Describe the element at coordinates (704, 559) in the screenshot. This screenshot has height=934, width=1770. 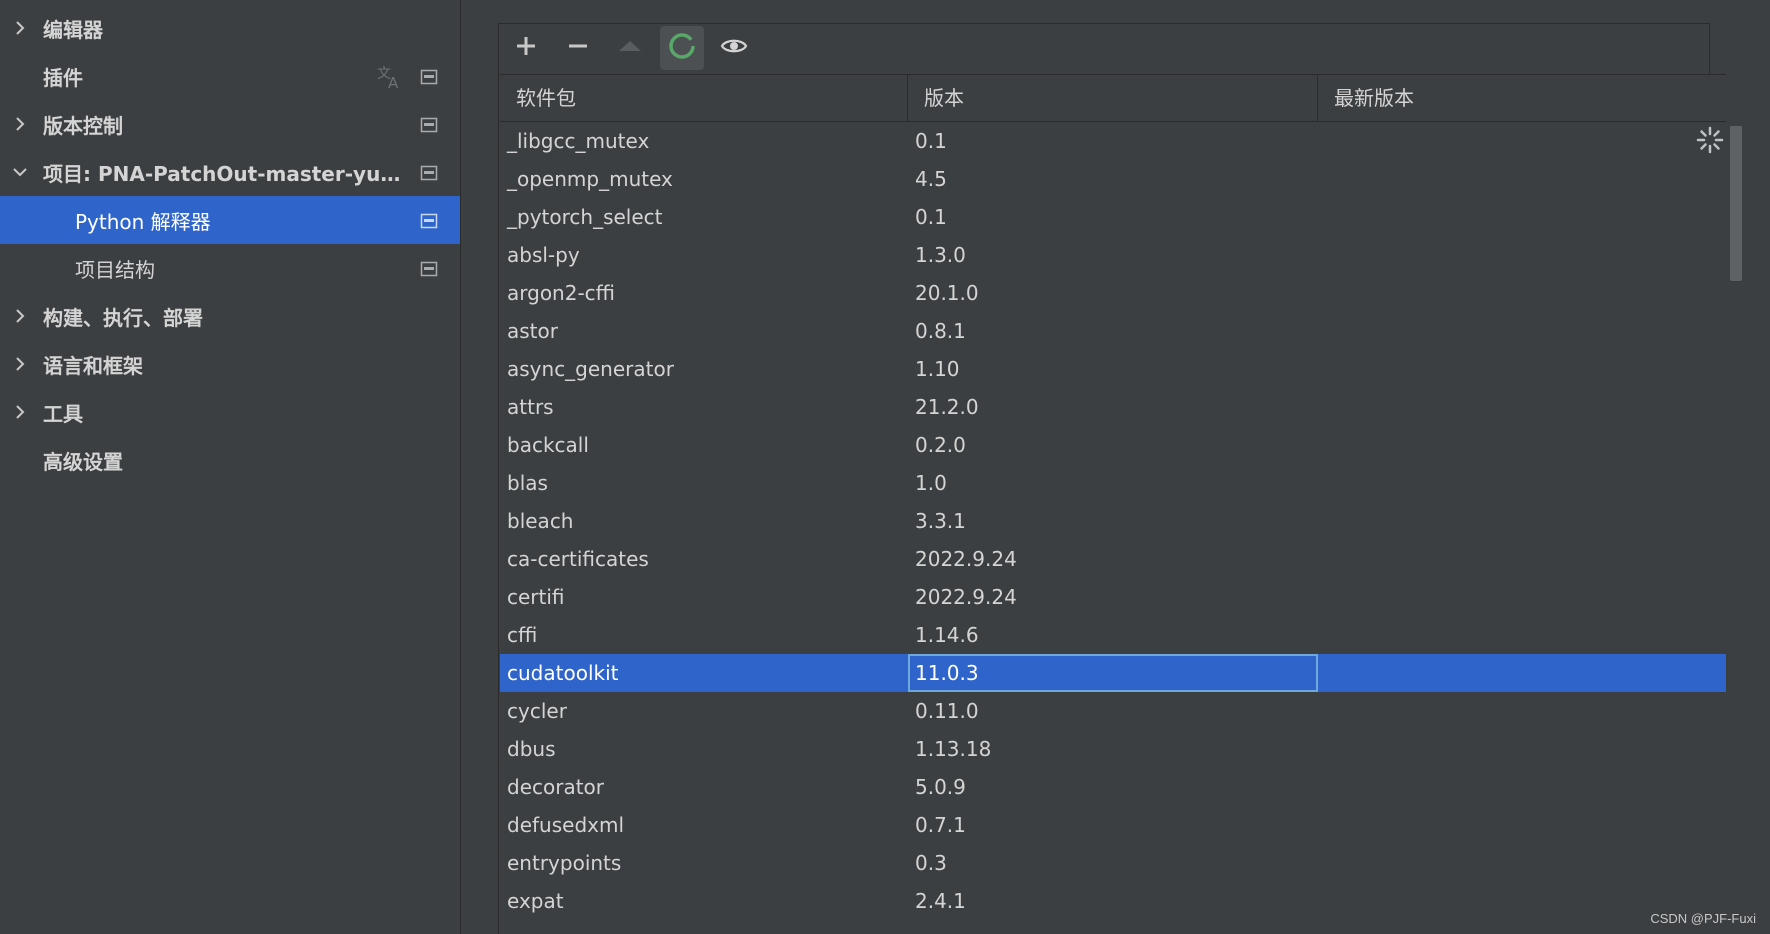
I see `package-name-cell: ca-certificates` at that location.